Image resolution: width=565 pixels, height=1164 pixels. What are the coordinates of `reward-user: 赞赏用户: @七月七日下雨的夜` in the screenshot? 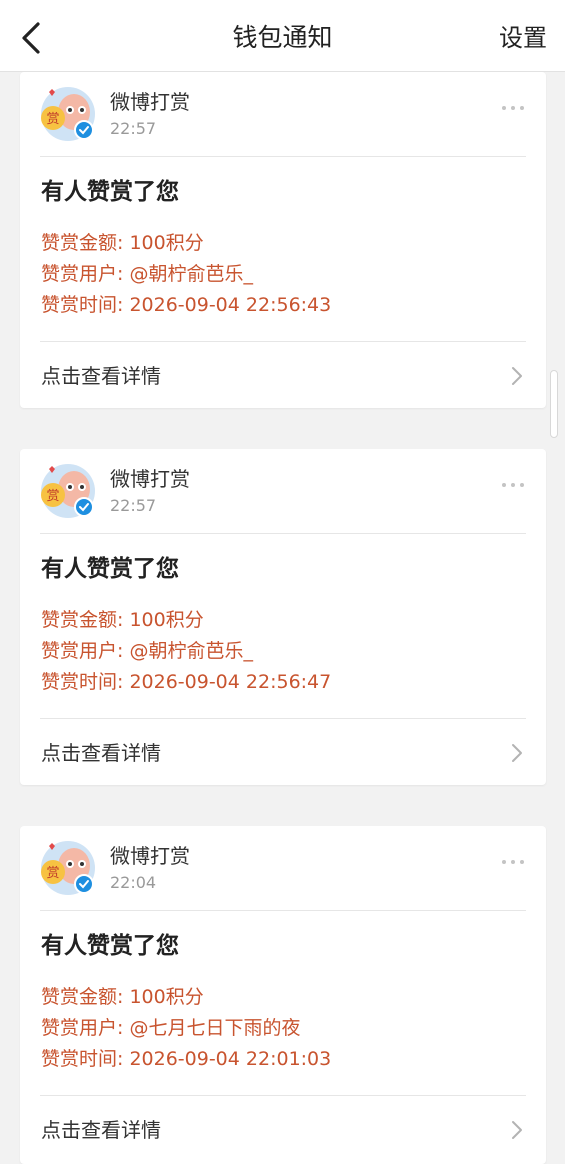 It's located at (171, 1028).